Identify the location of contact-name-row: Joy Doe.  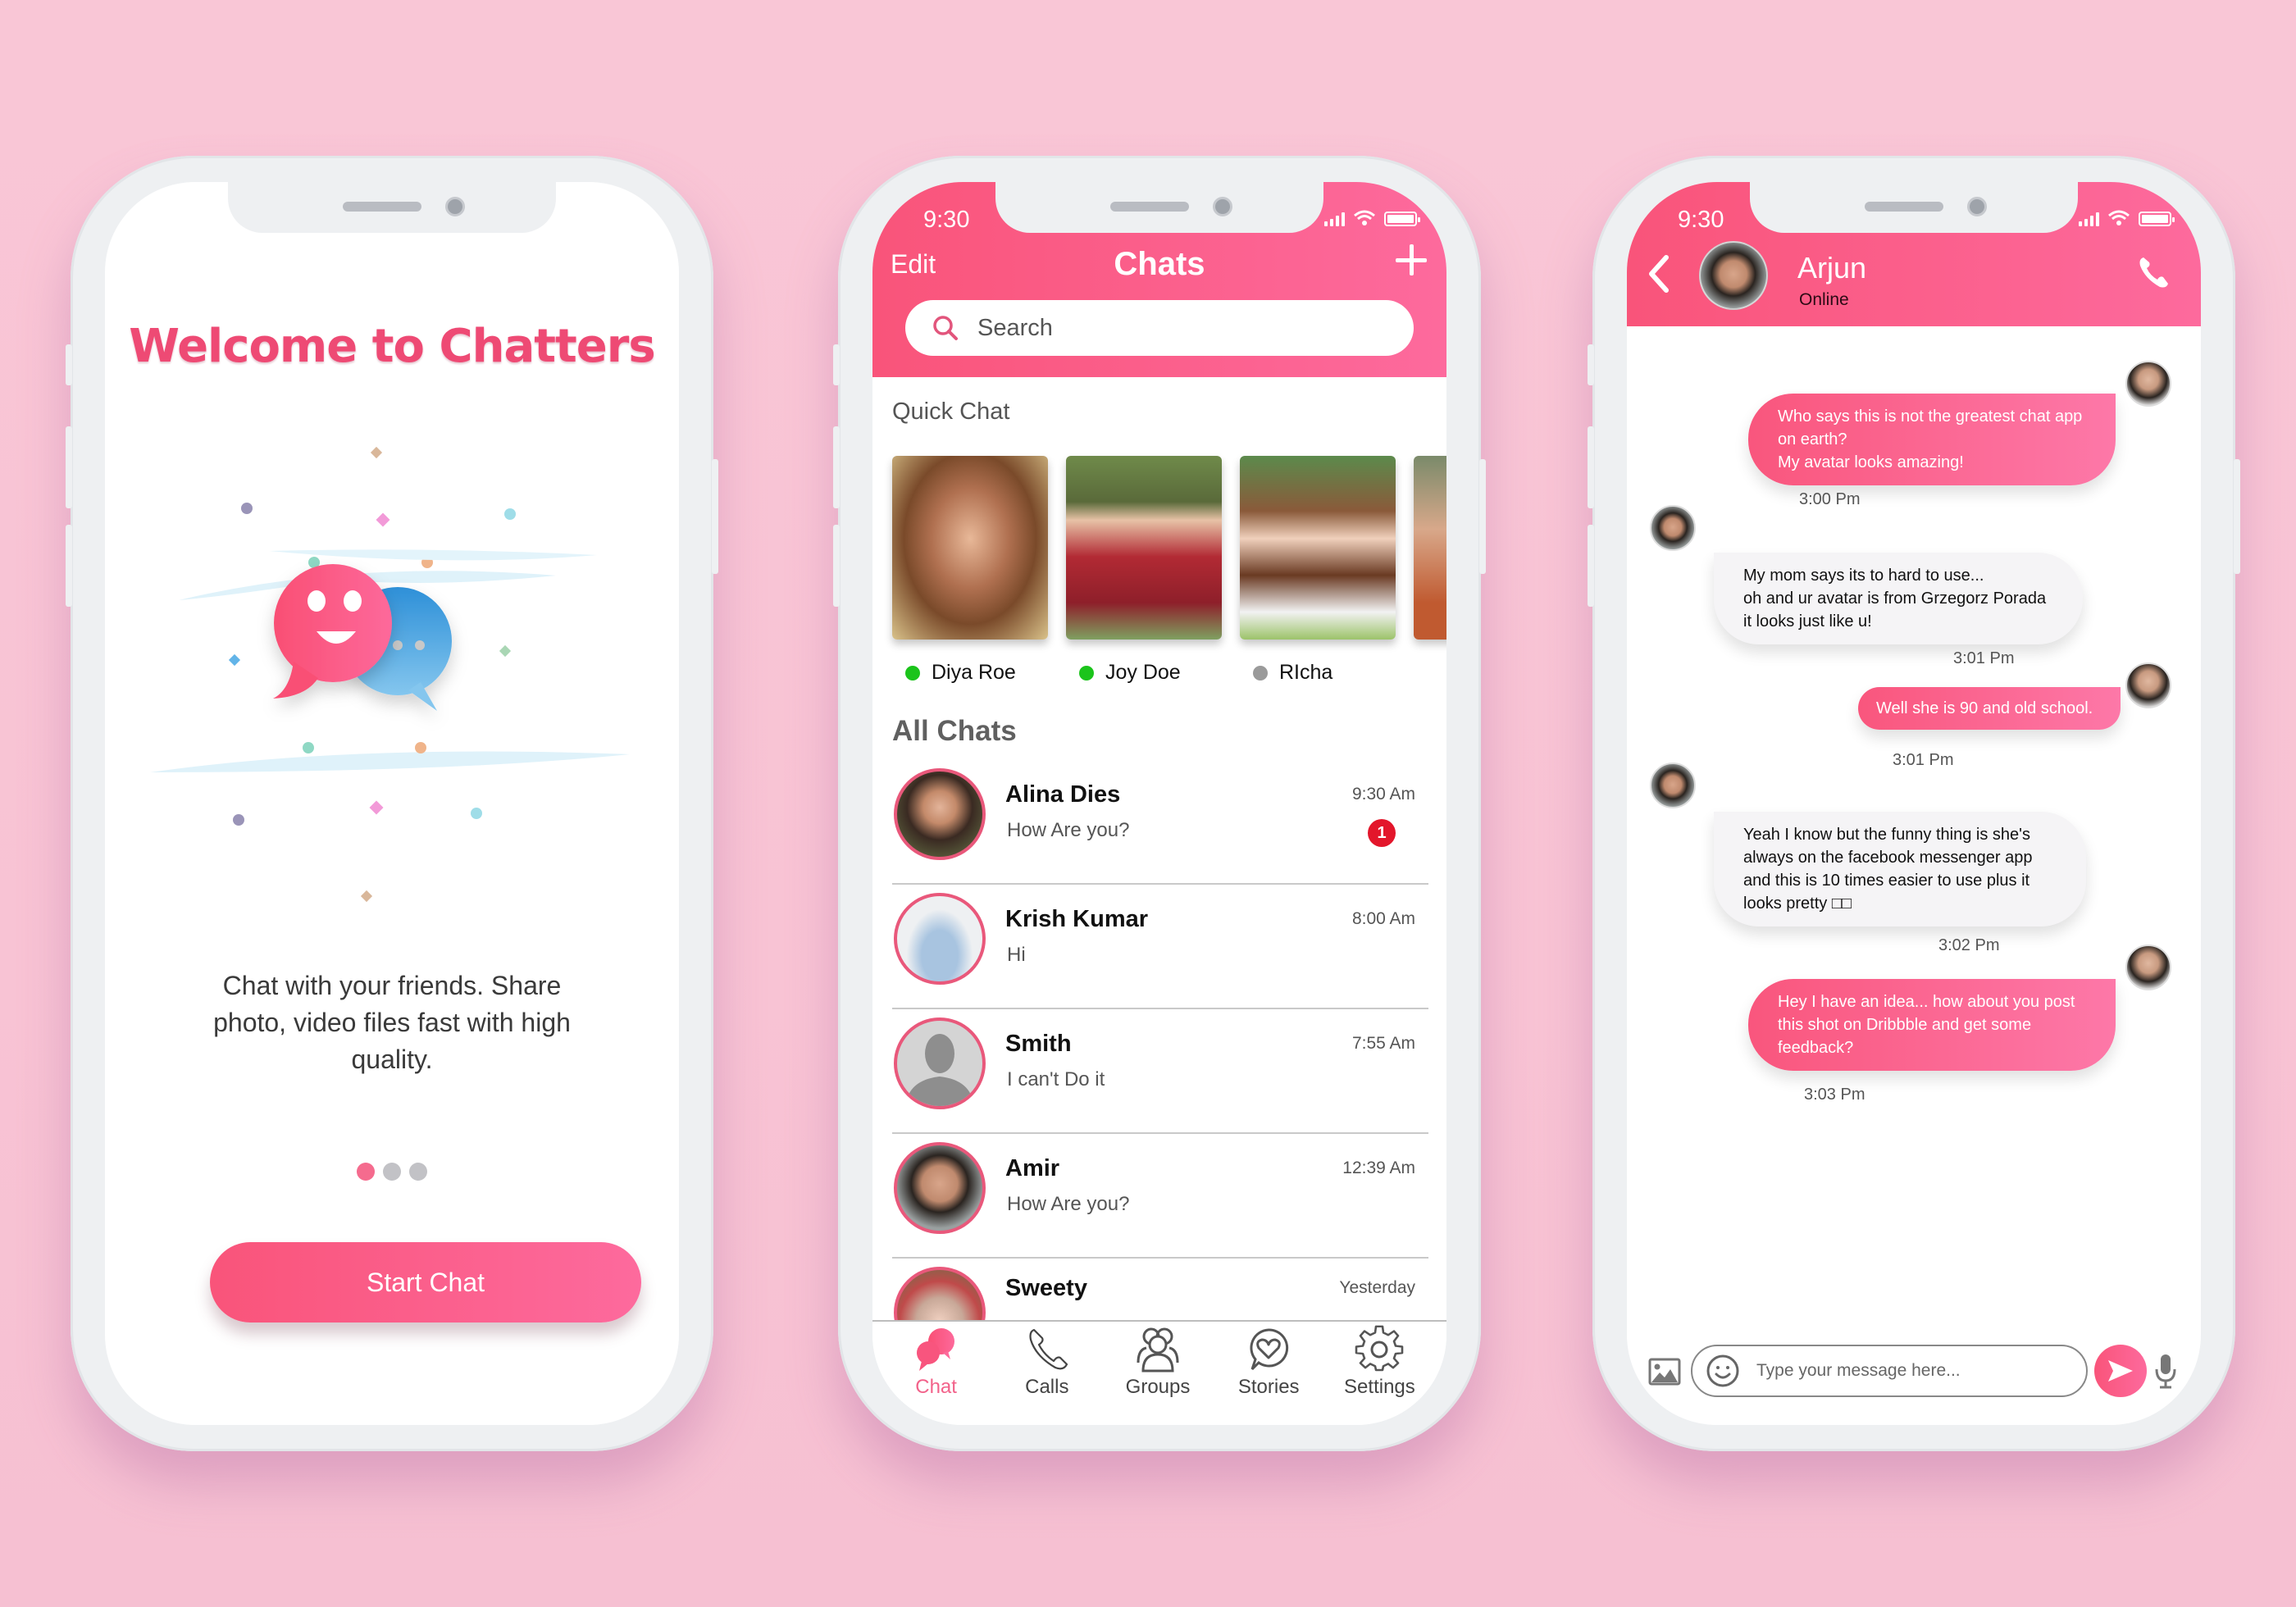
(1123, 673).